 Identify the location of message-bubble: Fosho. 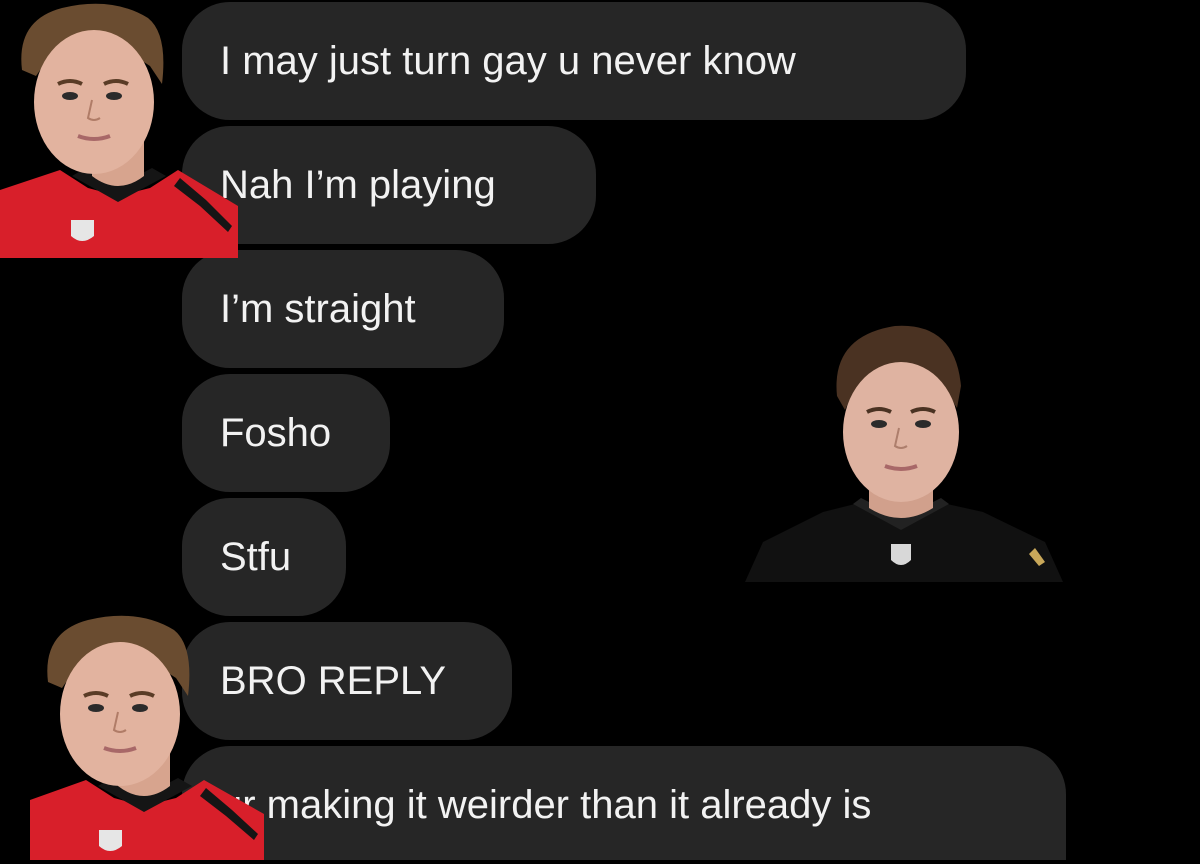
(286, 433).